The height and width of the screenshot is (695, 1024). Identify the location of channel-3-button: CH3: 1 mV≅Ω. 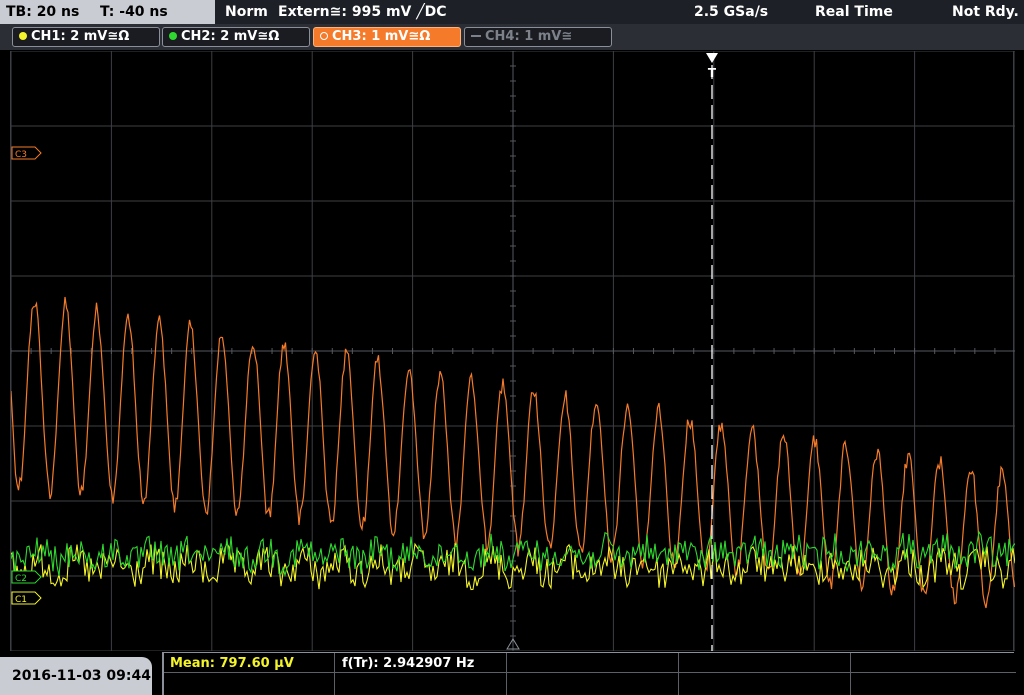
(387, 37).